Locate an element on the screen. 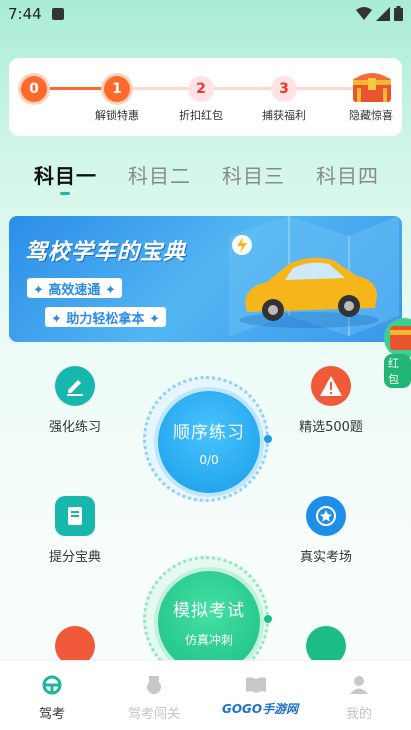  red-packet-label: 红包 is located at coordinates (397, 371).